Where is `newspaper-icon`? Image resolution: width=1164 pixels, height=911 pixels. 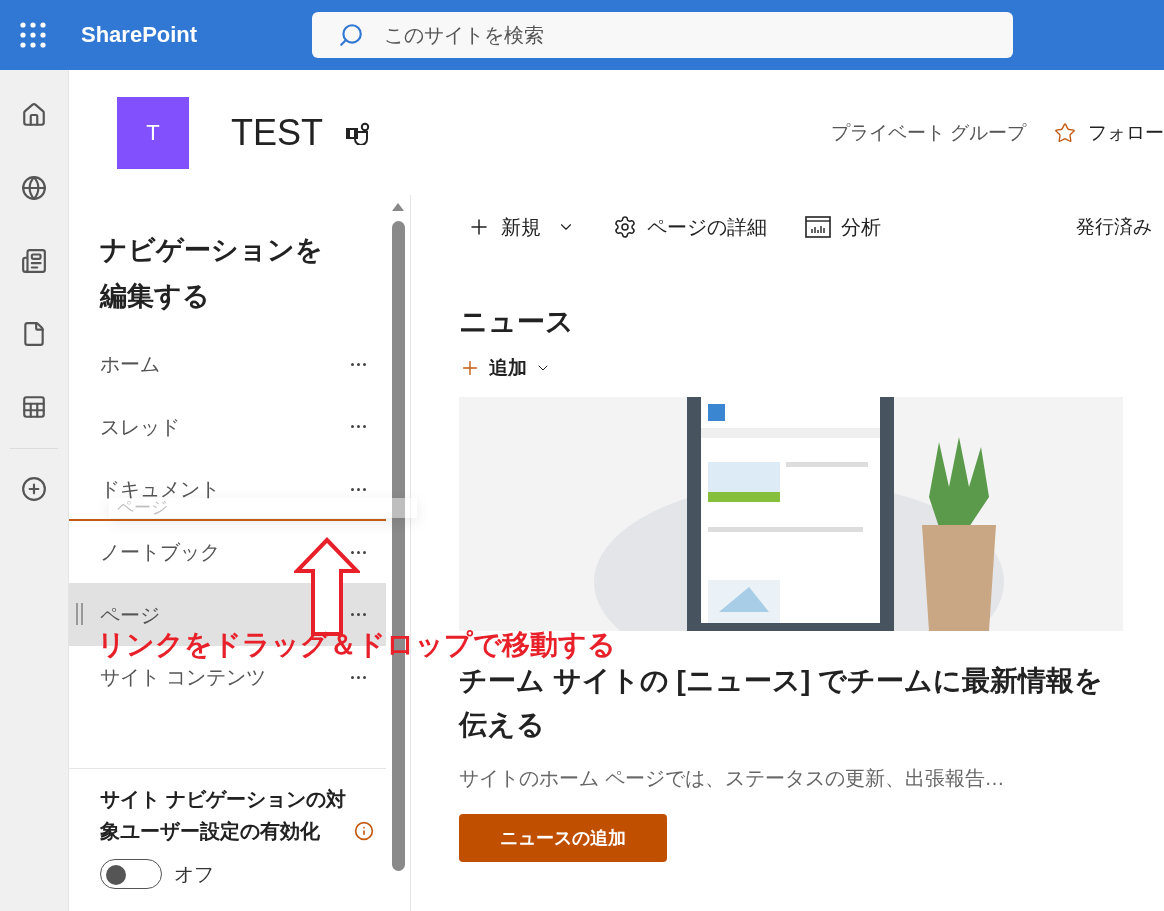 newspaper-icon is located at coordinates (34, 261).